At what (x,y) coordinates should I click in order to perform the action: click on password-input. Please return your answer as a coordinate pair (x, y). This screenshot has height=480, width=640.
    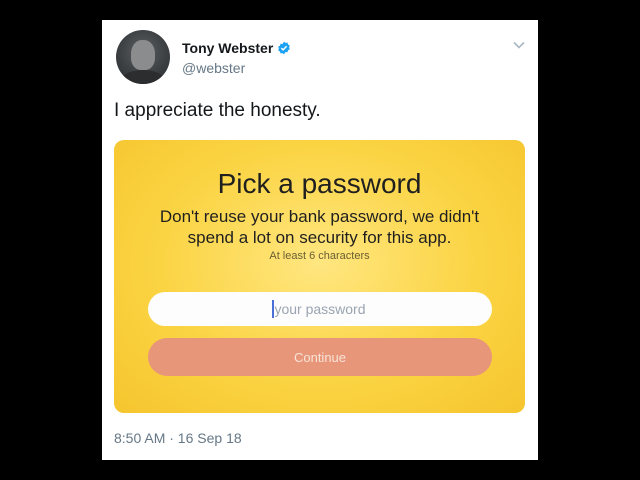
    Looking at the image, I should click on (320, 309).